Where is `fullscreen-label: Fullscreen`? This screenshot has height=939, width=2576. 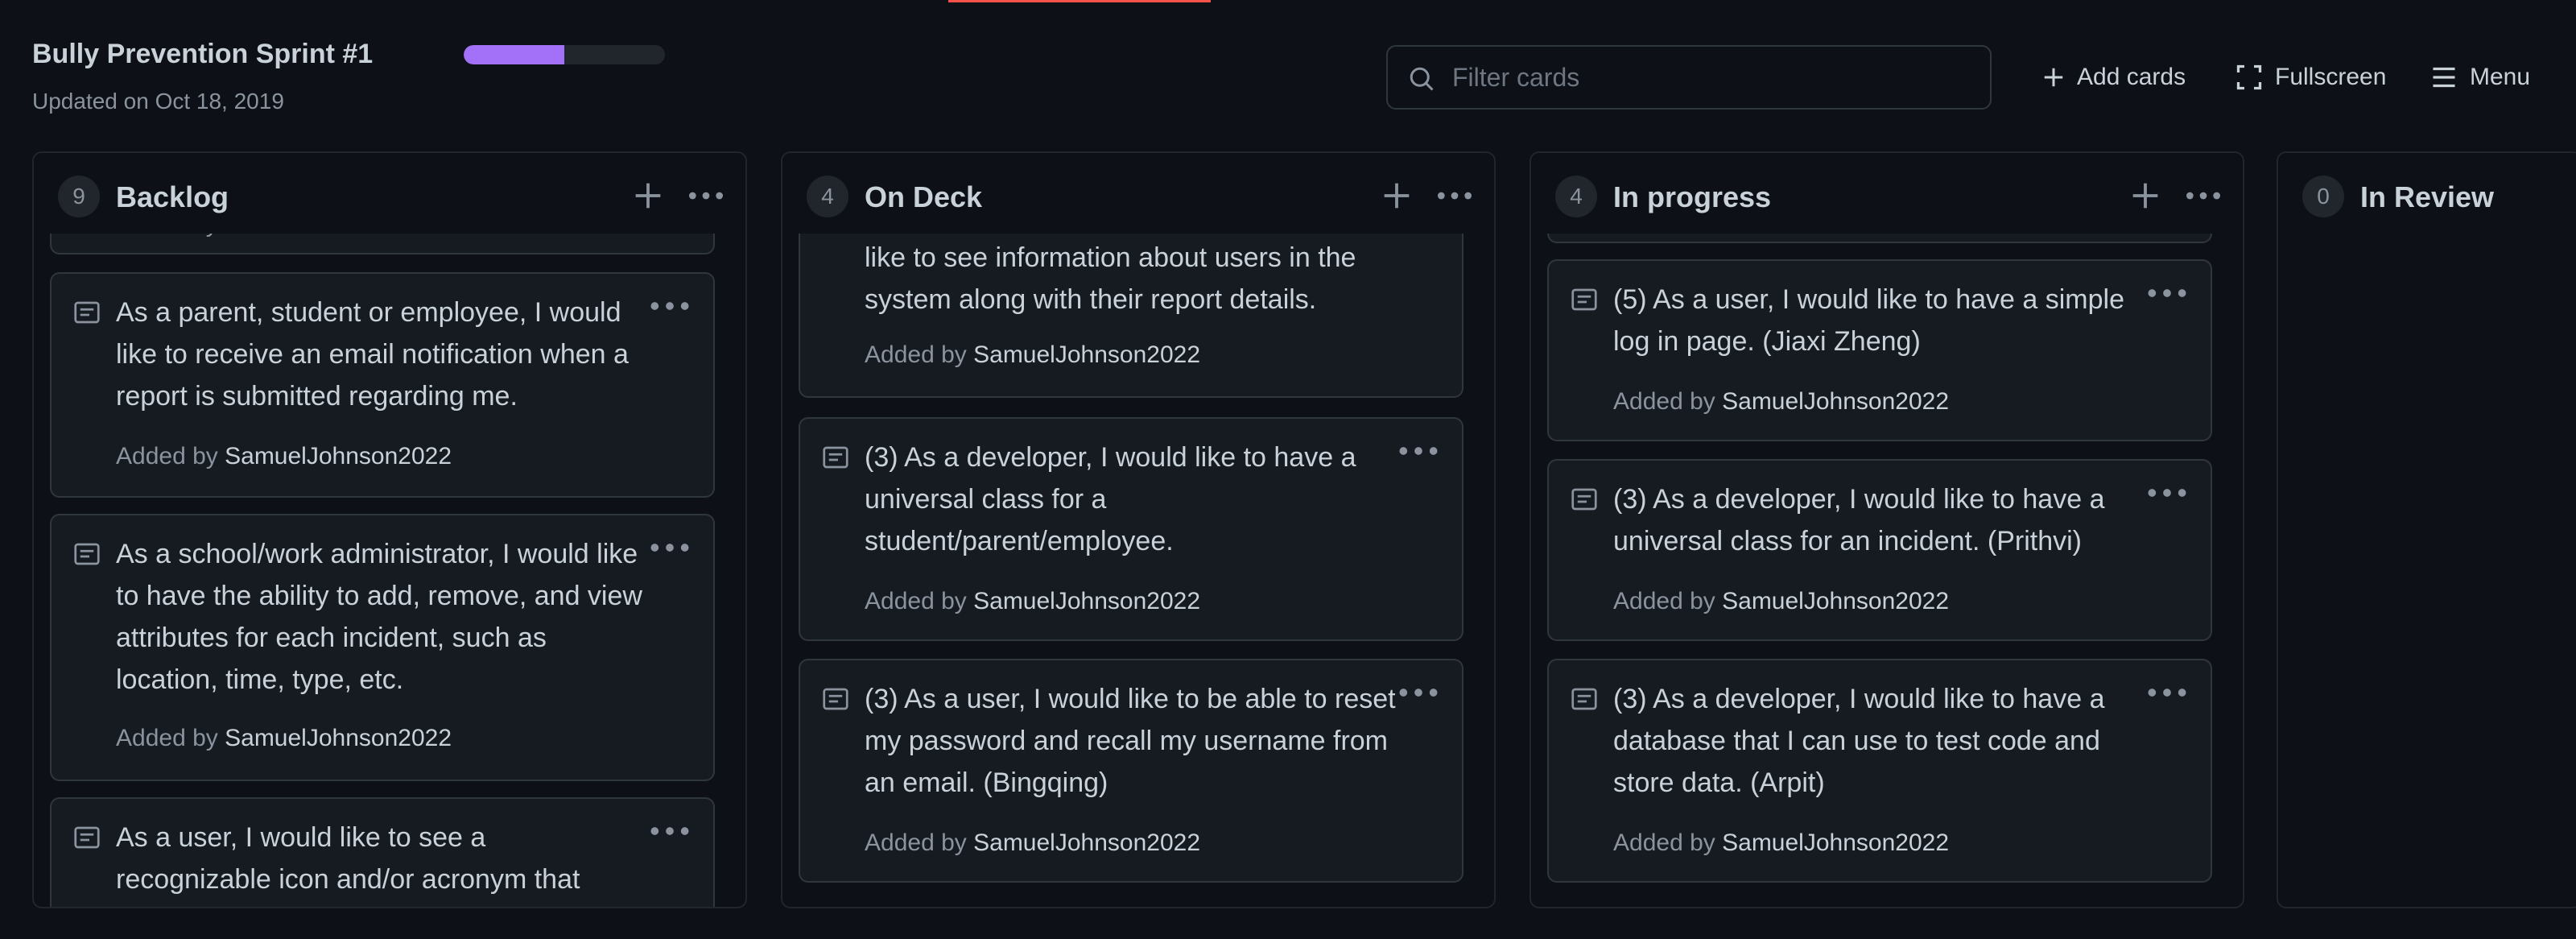 fullscreen-label: Fullscreen is located at coordinates (2331, 77).